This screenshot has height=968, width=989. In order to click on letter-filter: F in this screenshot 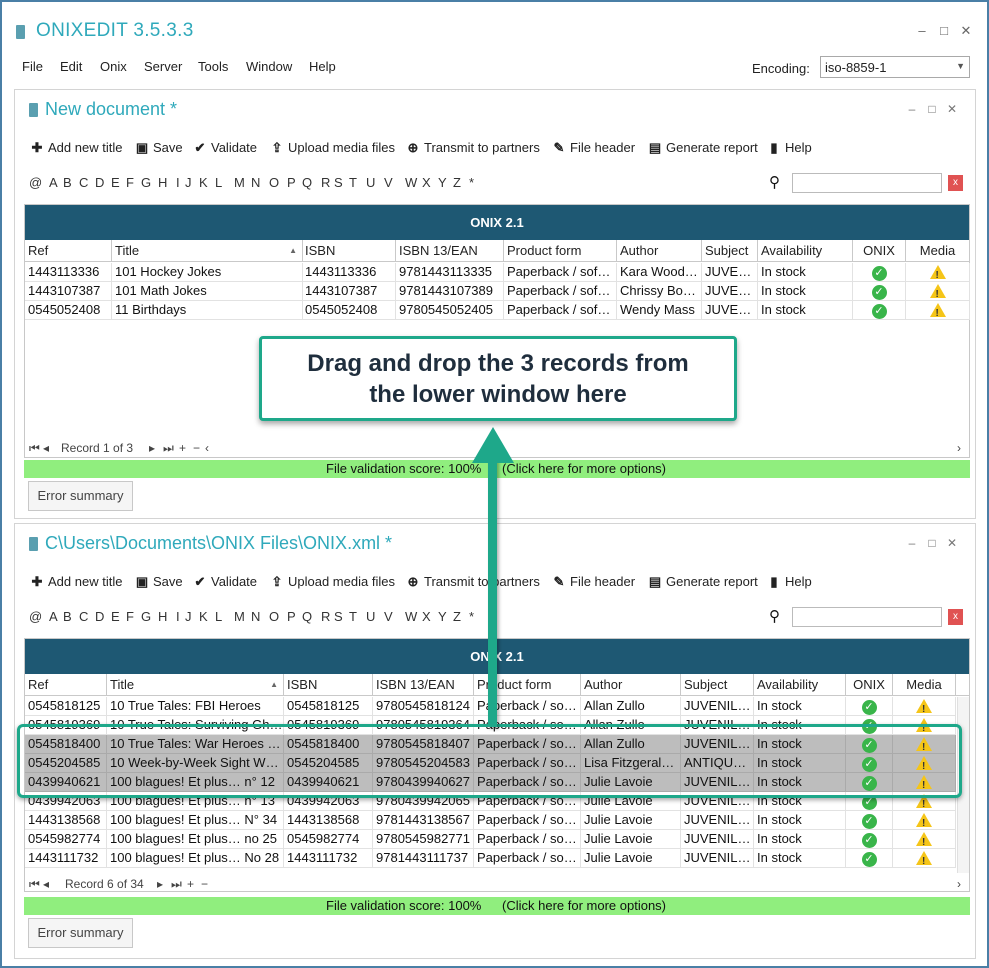, I will do `click(130, 182)`.